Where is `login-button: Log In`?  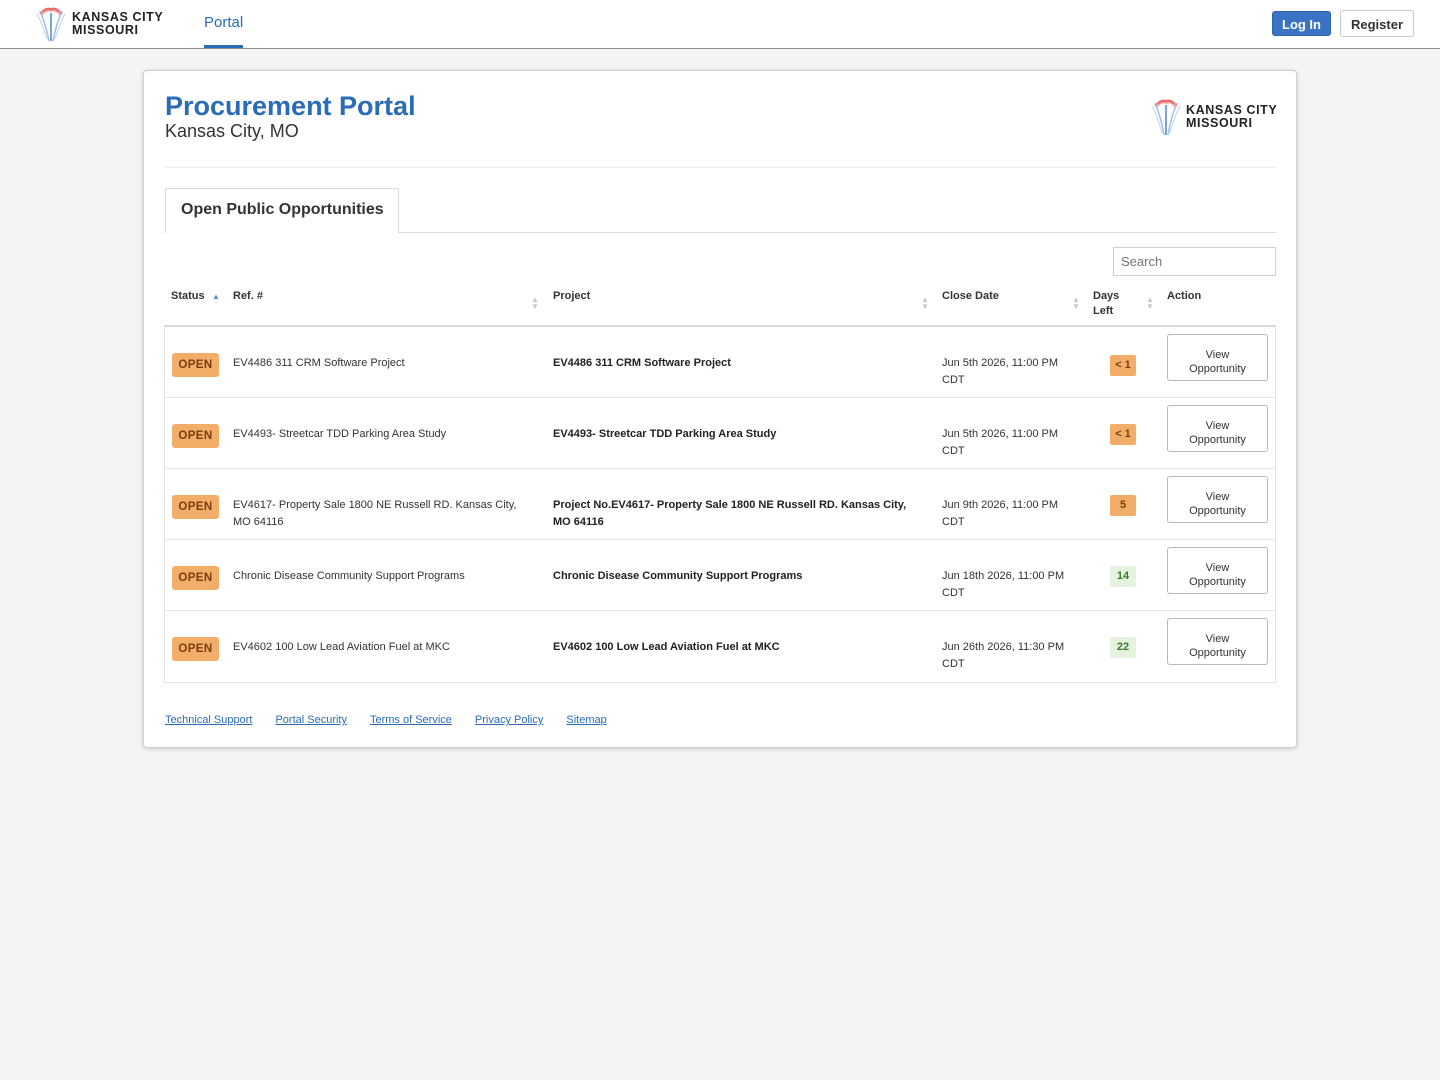 login-button: Log In is located at coordinates (1301, 23).